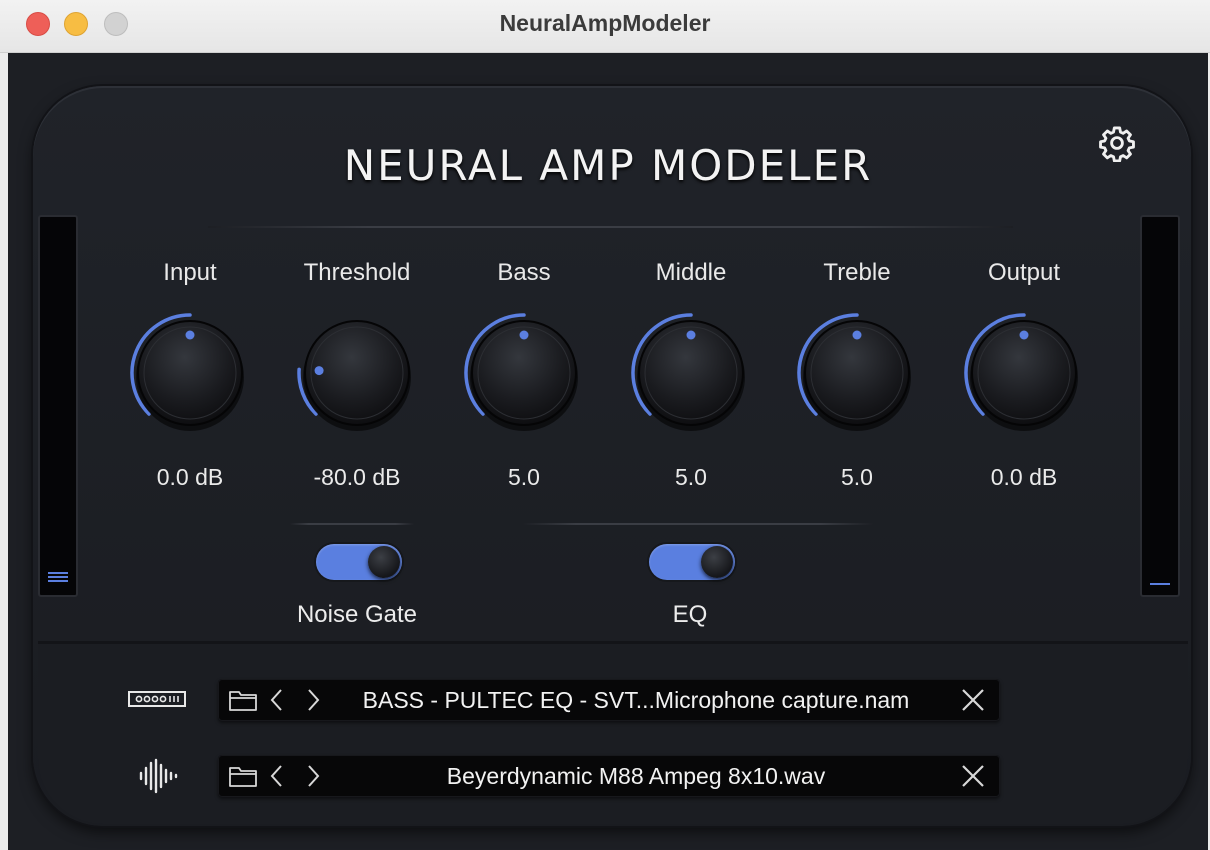 Image resolution: width=1210 pixels, height=850 pixels. I want to click on knob-threshold: Threshold -80.0 dB, so click(357, 374).